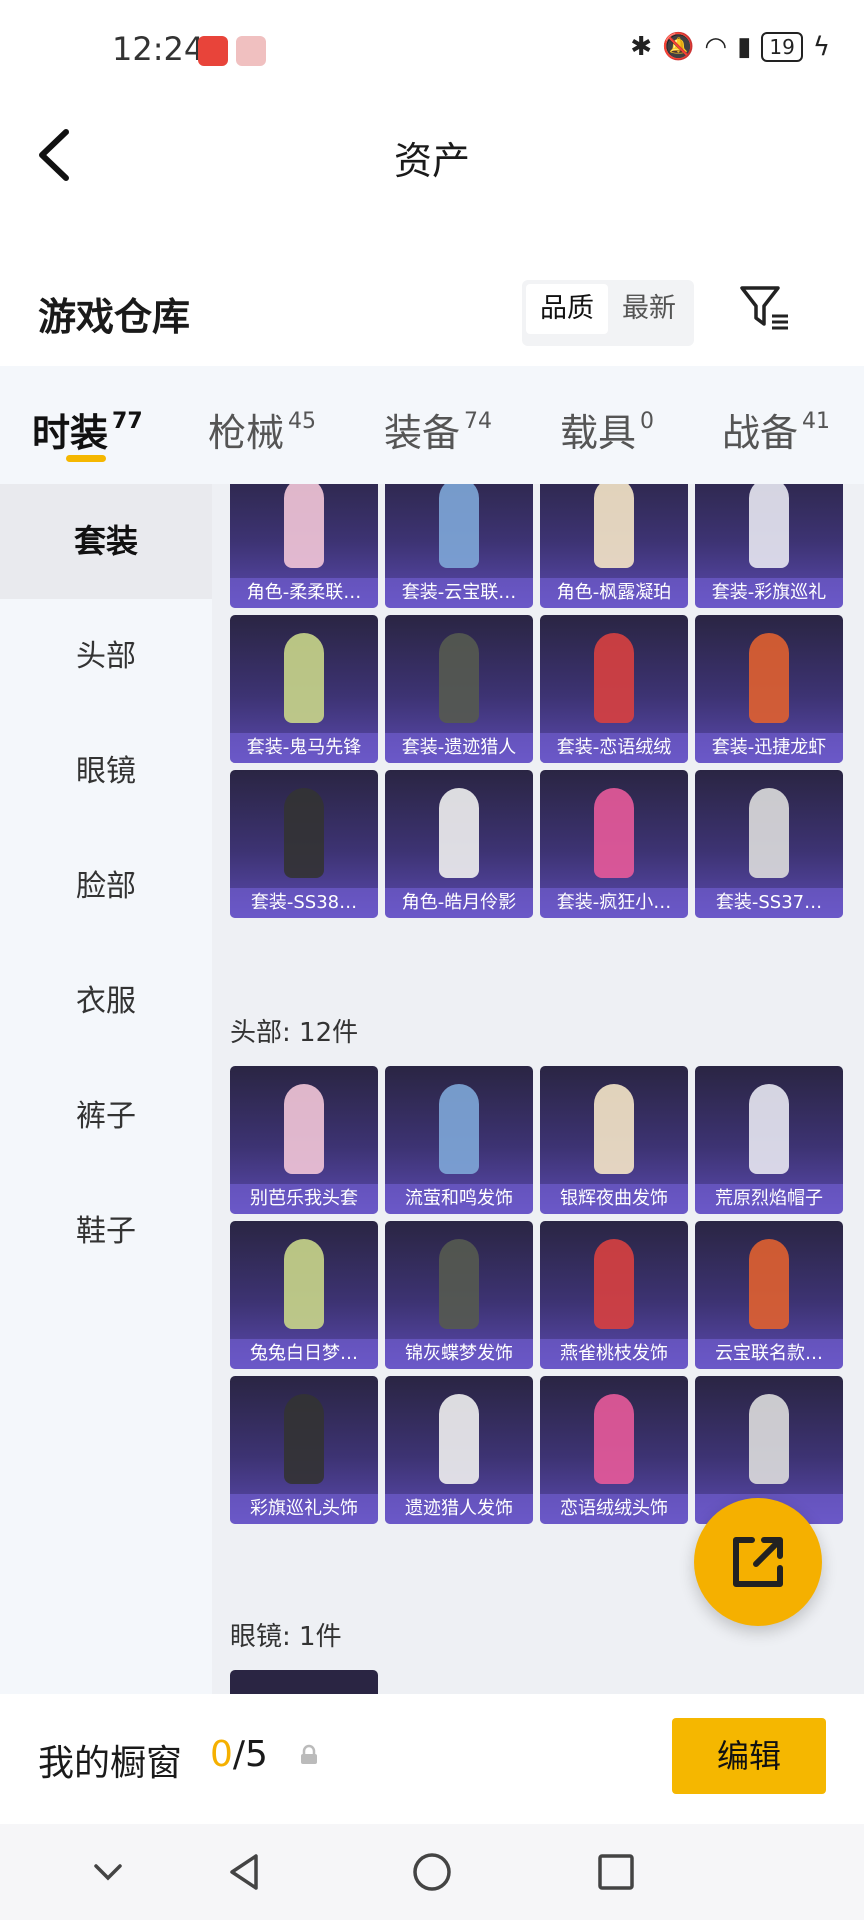 The width and height of the screenshot is (864, 1920). What do you see at coordinates (567, 309) in the screenshot?
I see `sort-quality-button: 品质` at bounding box center [567, 309].